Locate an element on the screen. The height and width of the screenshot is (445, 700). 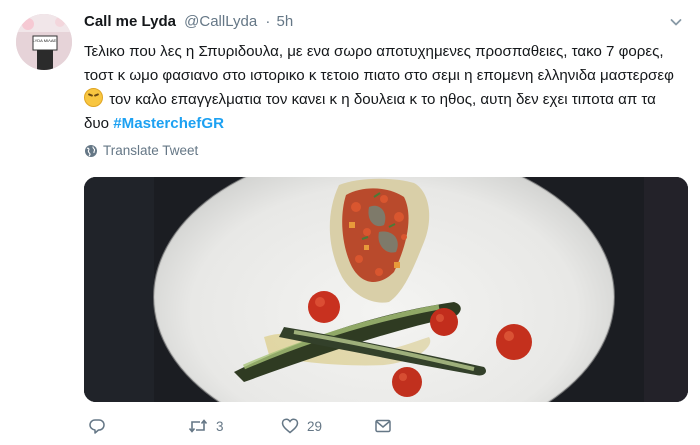
tweet-header: Call me Lyda @CallLyda · 5h is located at coordinates (188, 21).